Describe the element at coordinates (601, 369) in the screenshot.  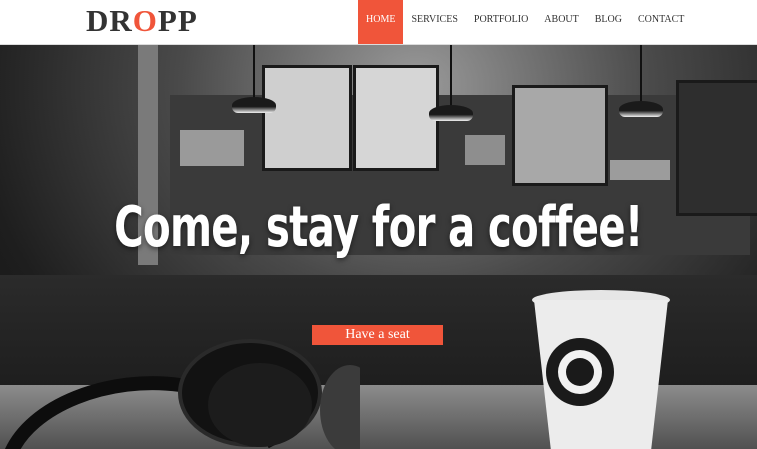
I see `coffee-cup-illustration` at that location.